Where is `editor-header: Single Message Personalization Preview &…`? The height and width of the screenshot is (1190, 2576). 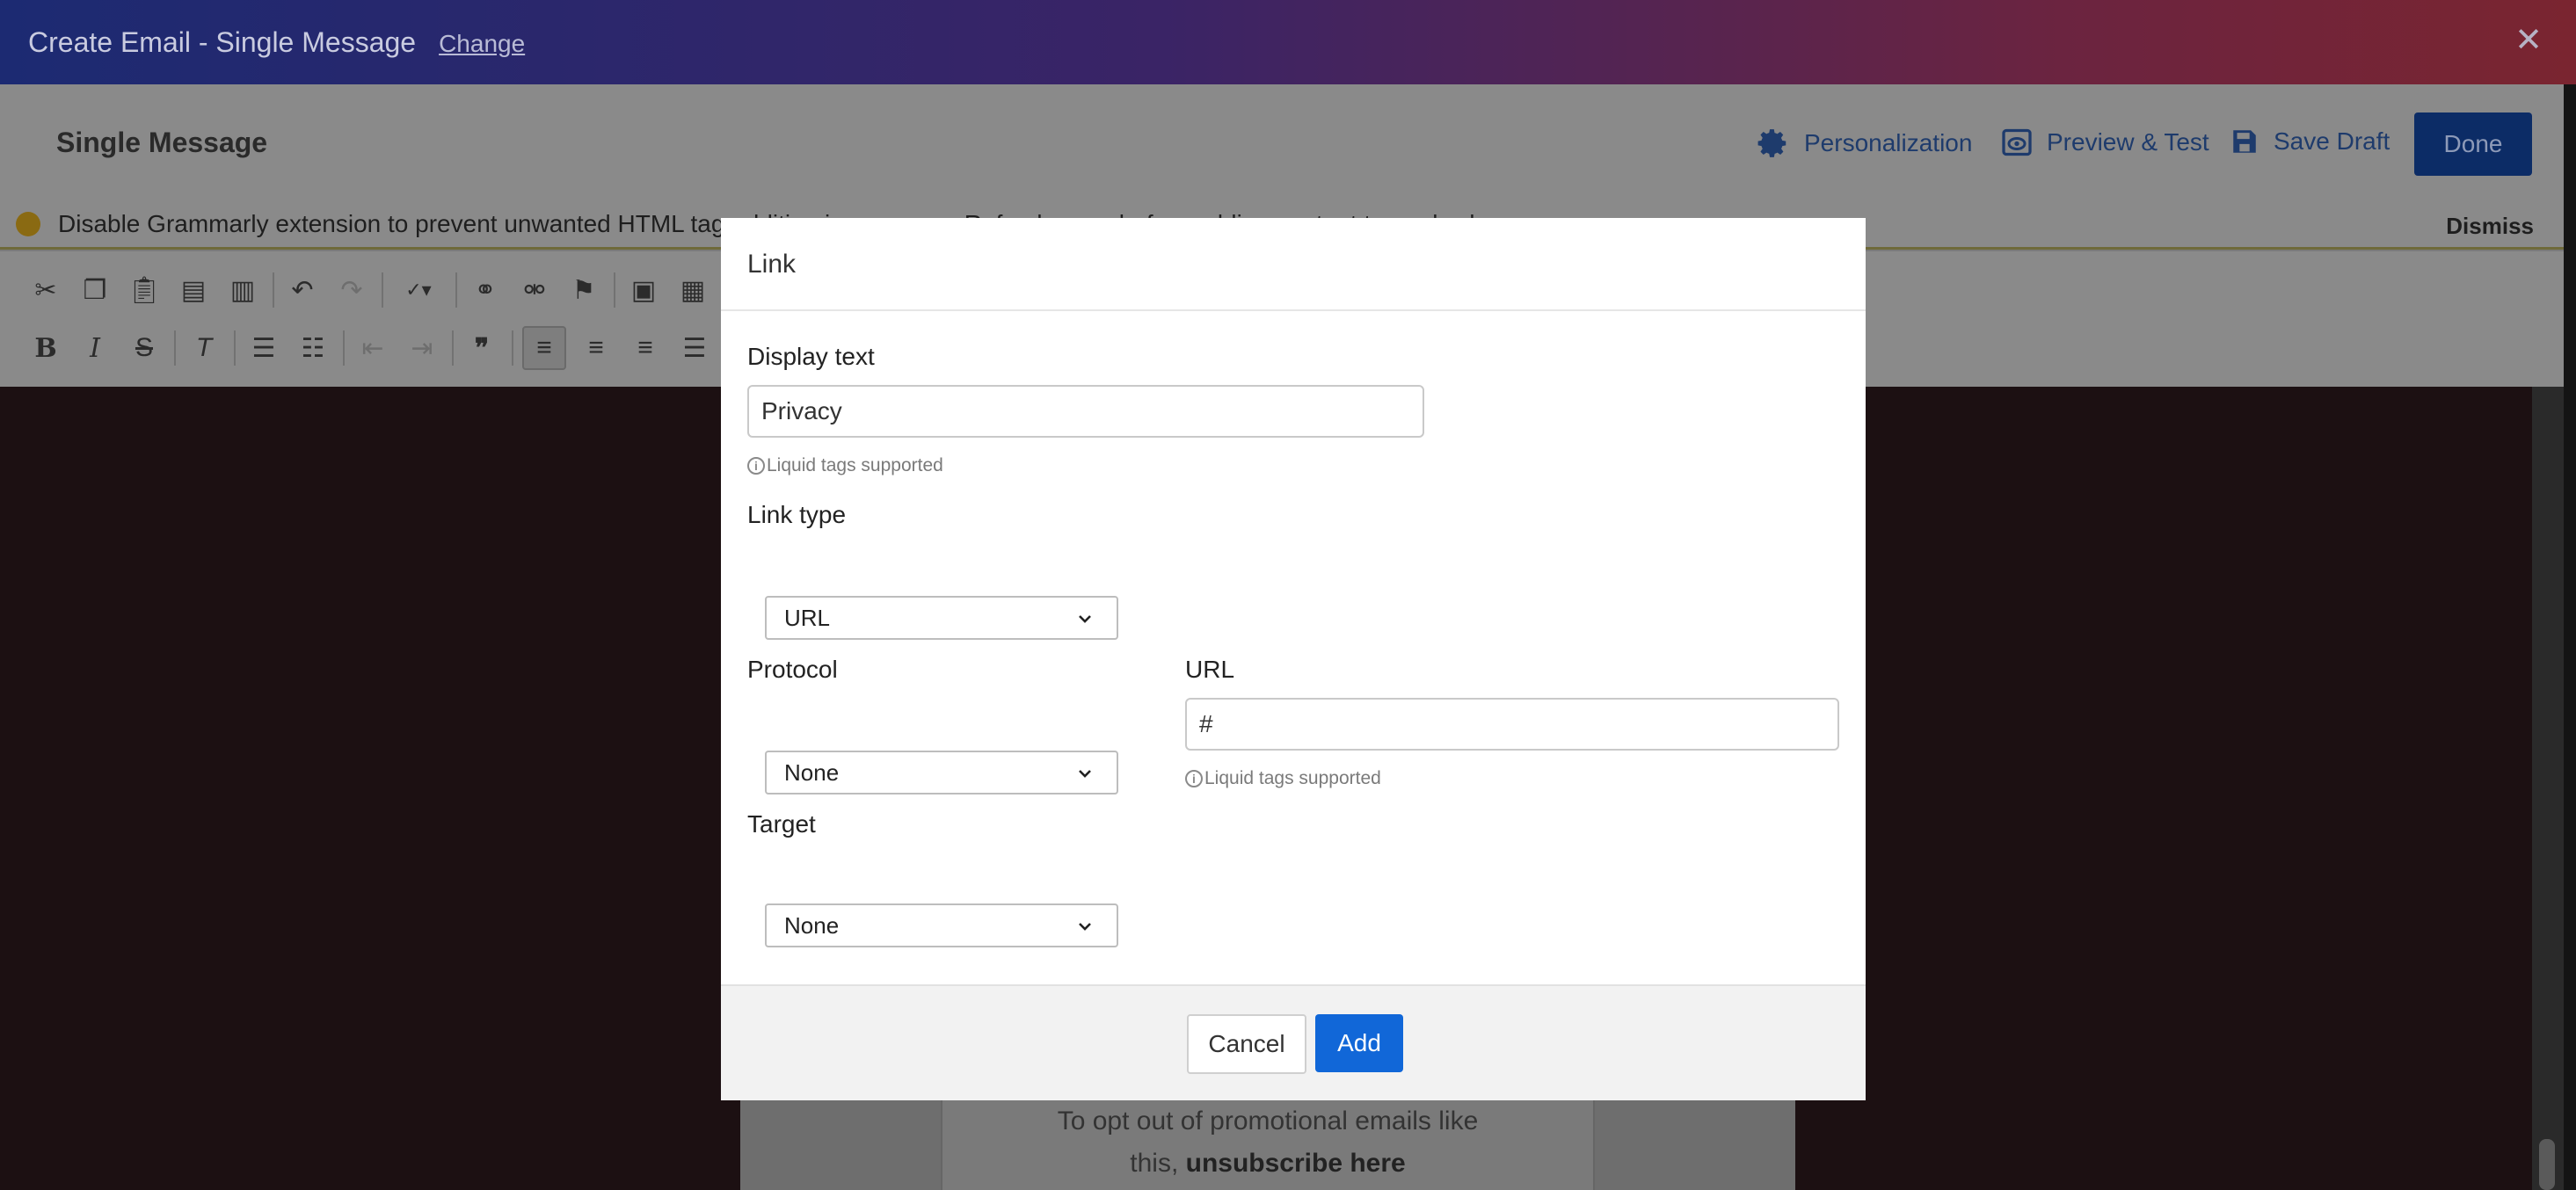 editor-header: Single Message Personalization Preview &… is located at coordinates (1288, 145).